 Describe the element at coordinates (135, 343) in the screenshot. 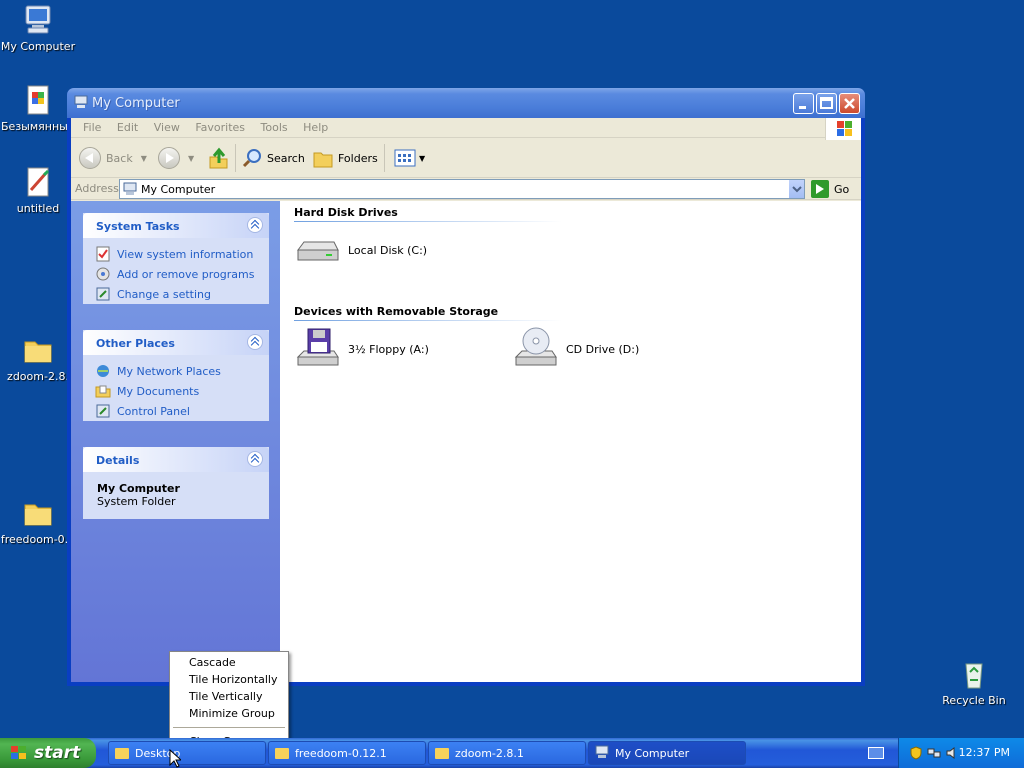

I see `panel-title: Other Places` at that location.